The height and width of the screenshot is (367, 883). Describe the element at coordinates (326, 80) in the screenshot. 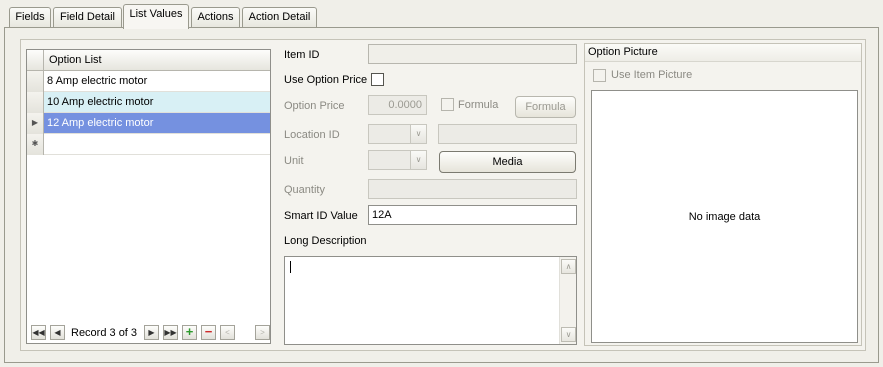

I see `use-option-price-label: Use Option Price` at that location.